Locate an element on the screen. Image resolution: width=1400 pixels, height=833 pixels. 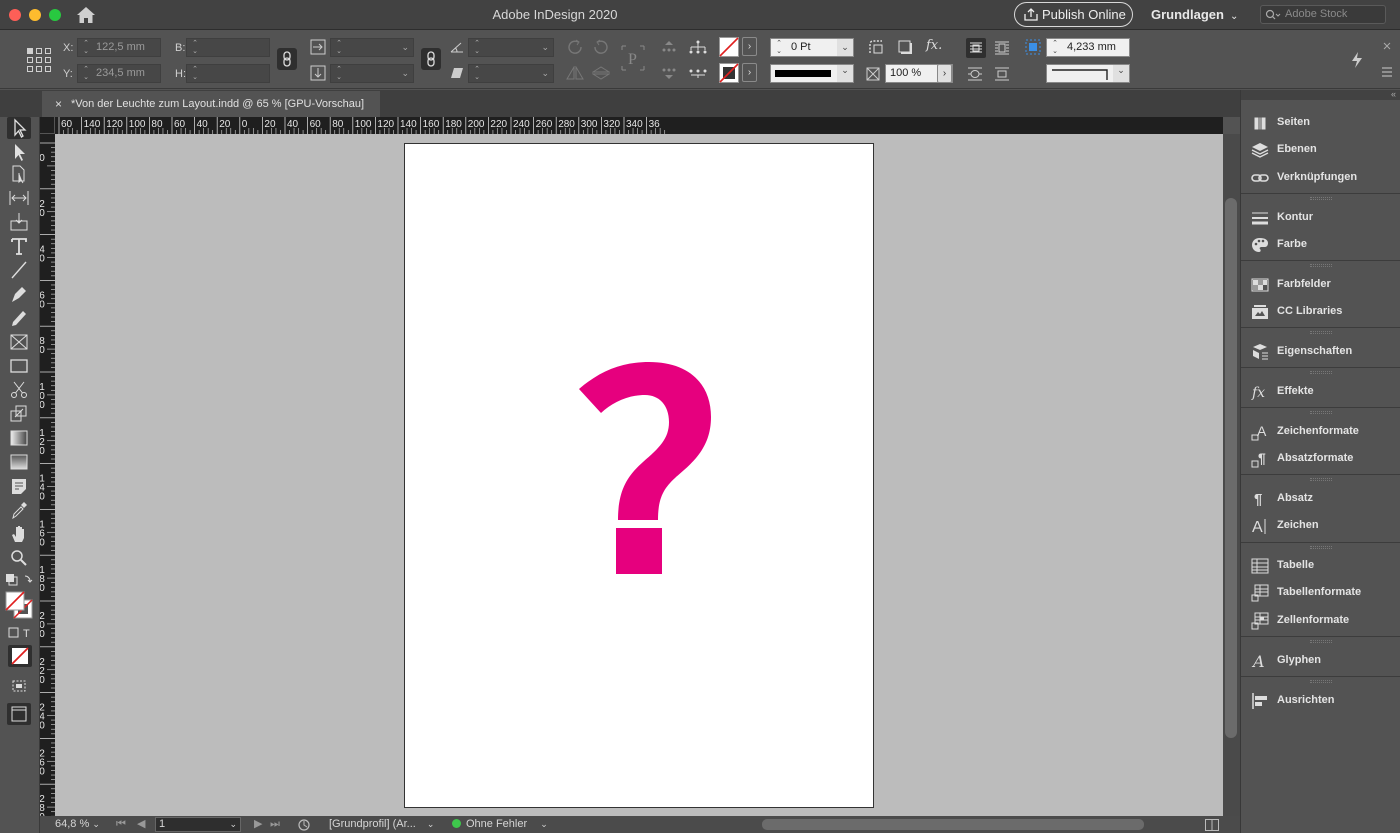
panel-seiten: Seiten is located at coordinates (1320, 123).